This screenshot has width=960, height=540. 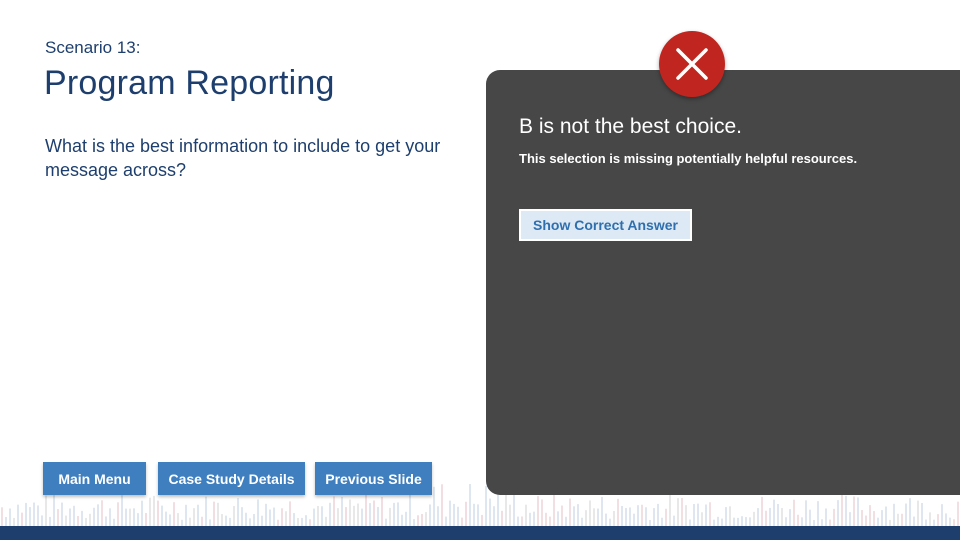 I want to click on case-study-details-button: Case Study Details, so click(x=231, y=478).